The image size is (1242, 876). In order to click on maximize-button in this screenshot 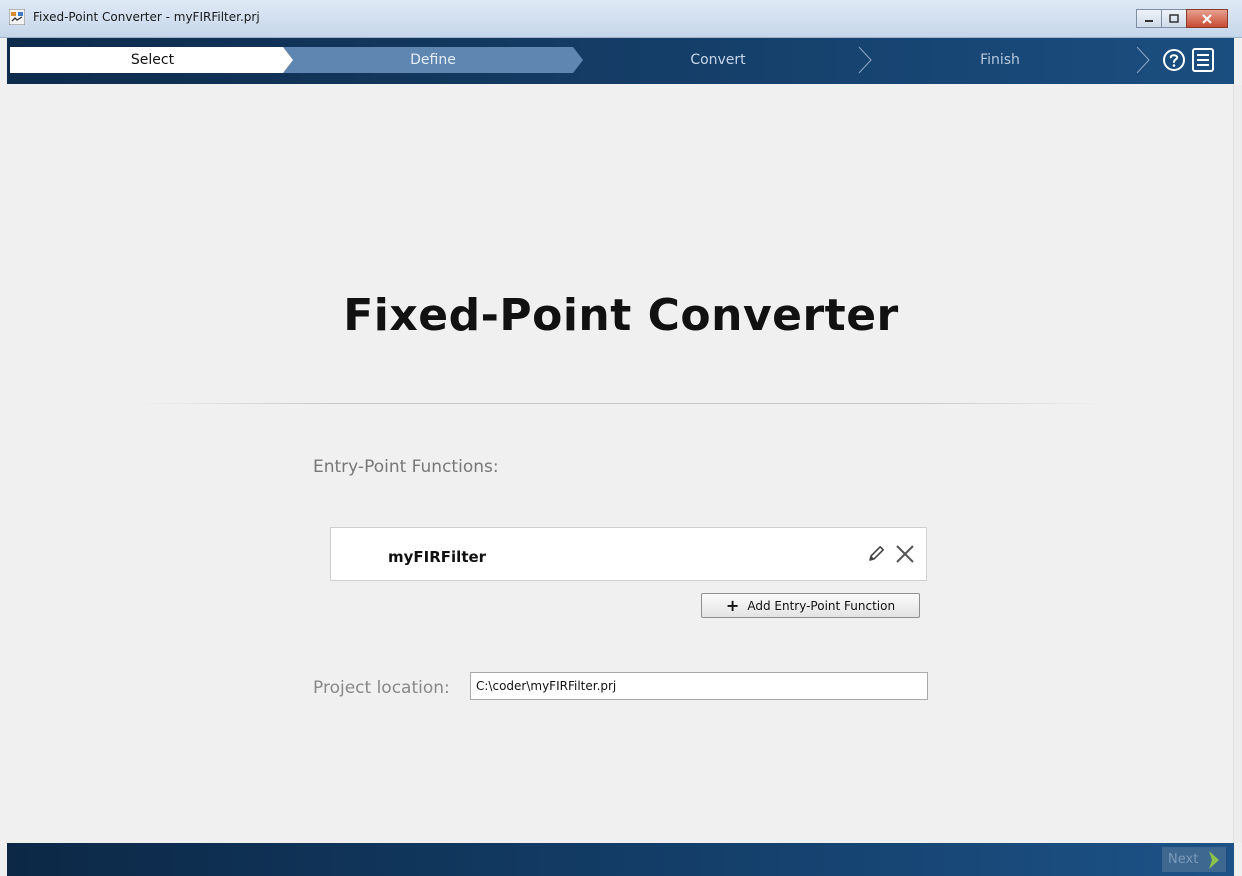, I will do `click(1174, 18)`.